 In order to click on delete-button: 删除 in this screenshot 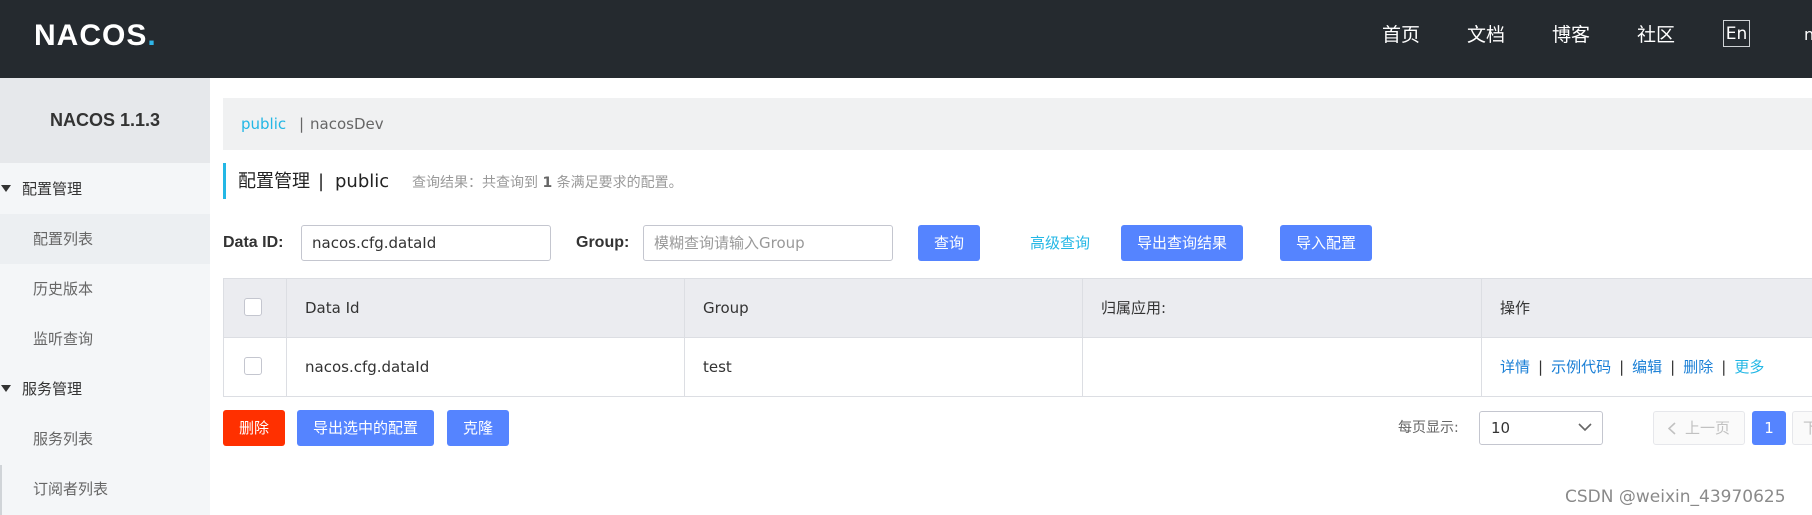, I will do `click(254, 428)`.